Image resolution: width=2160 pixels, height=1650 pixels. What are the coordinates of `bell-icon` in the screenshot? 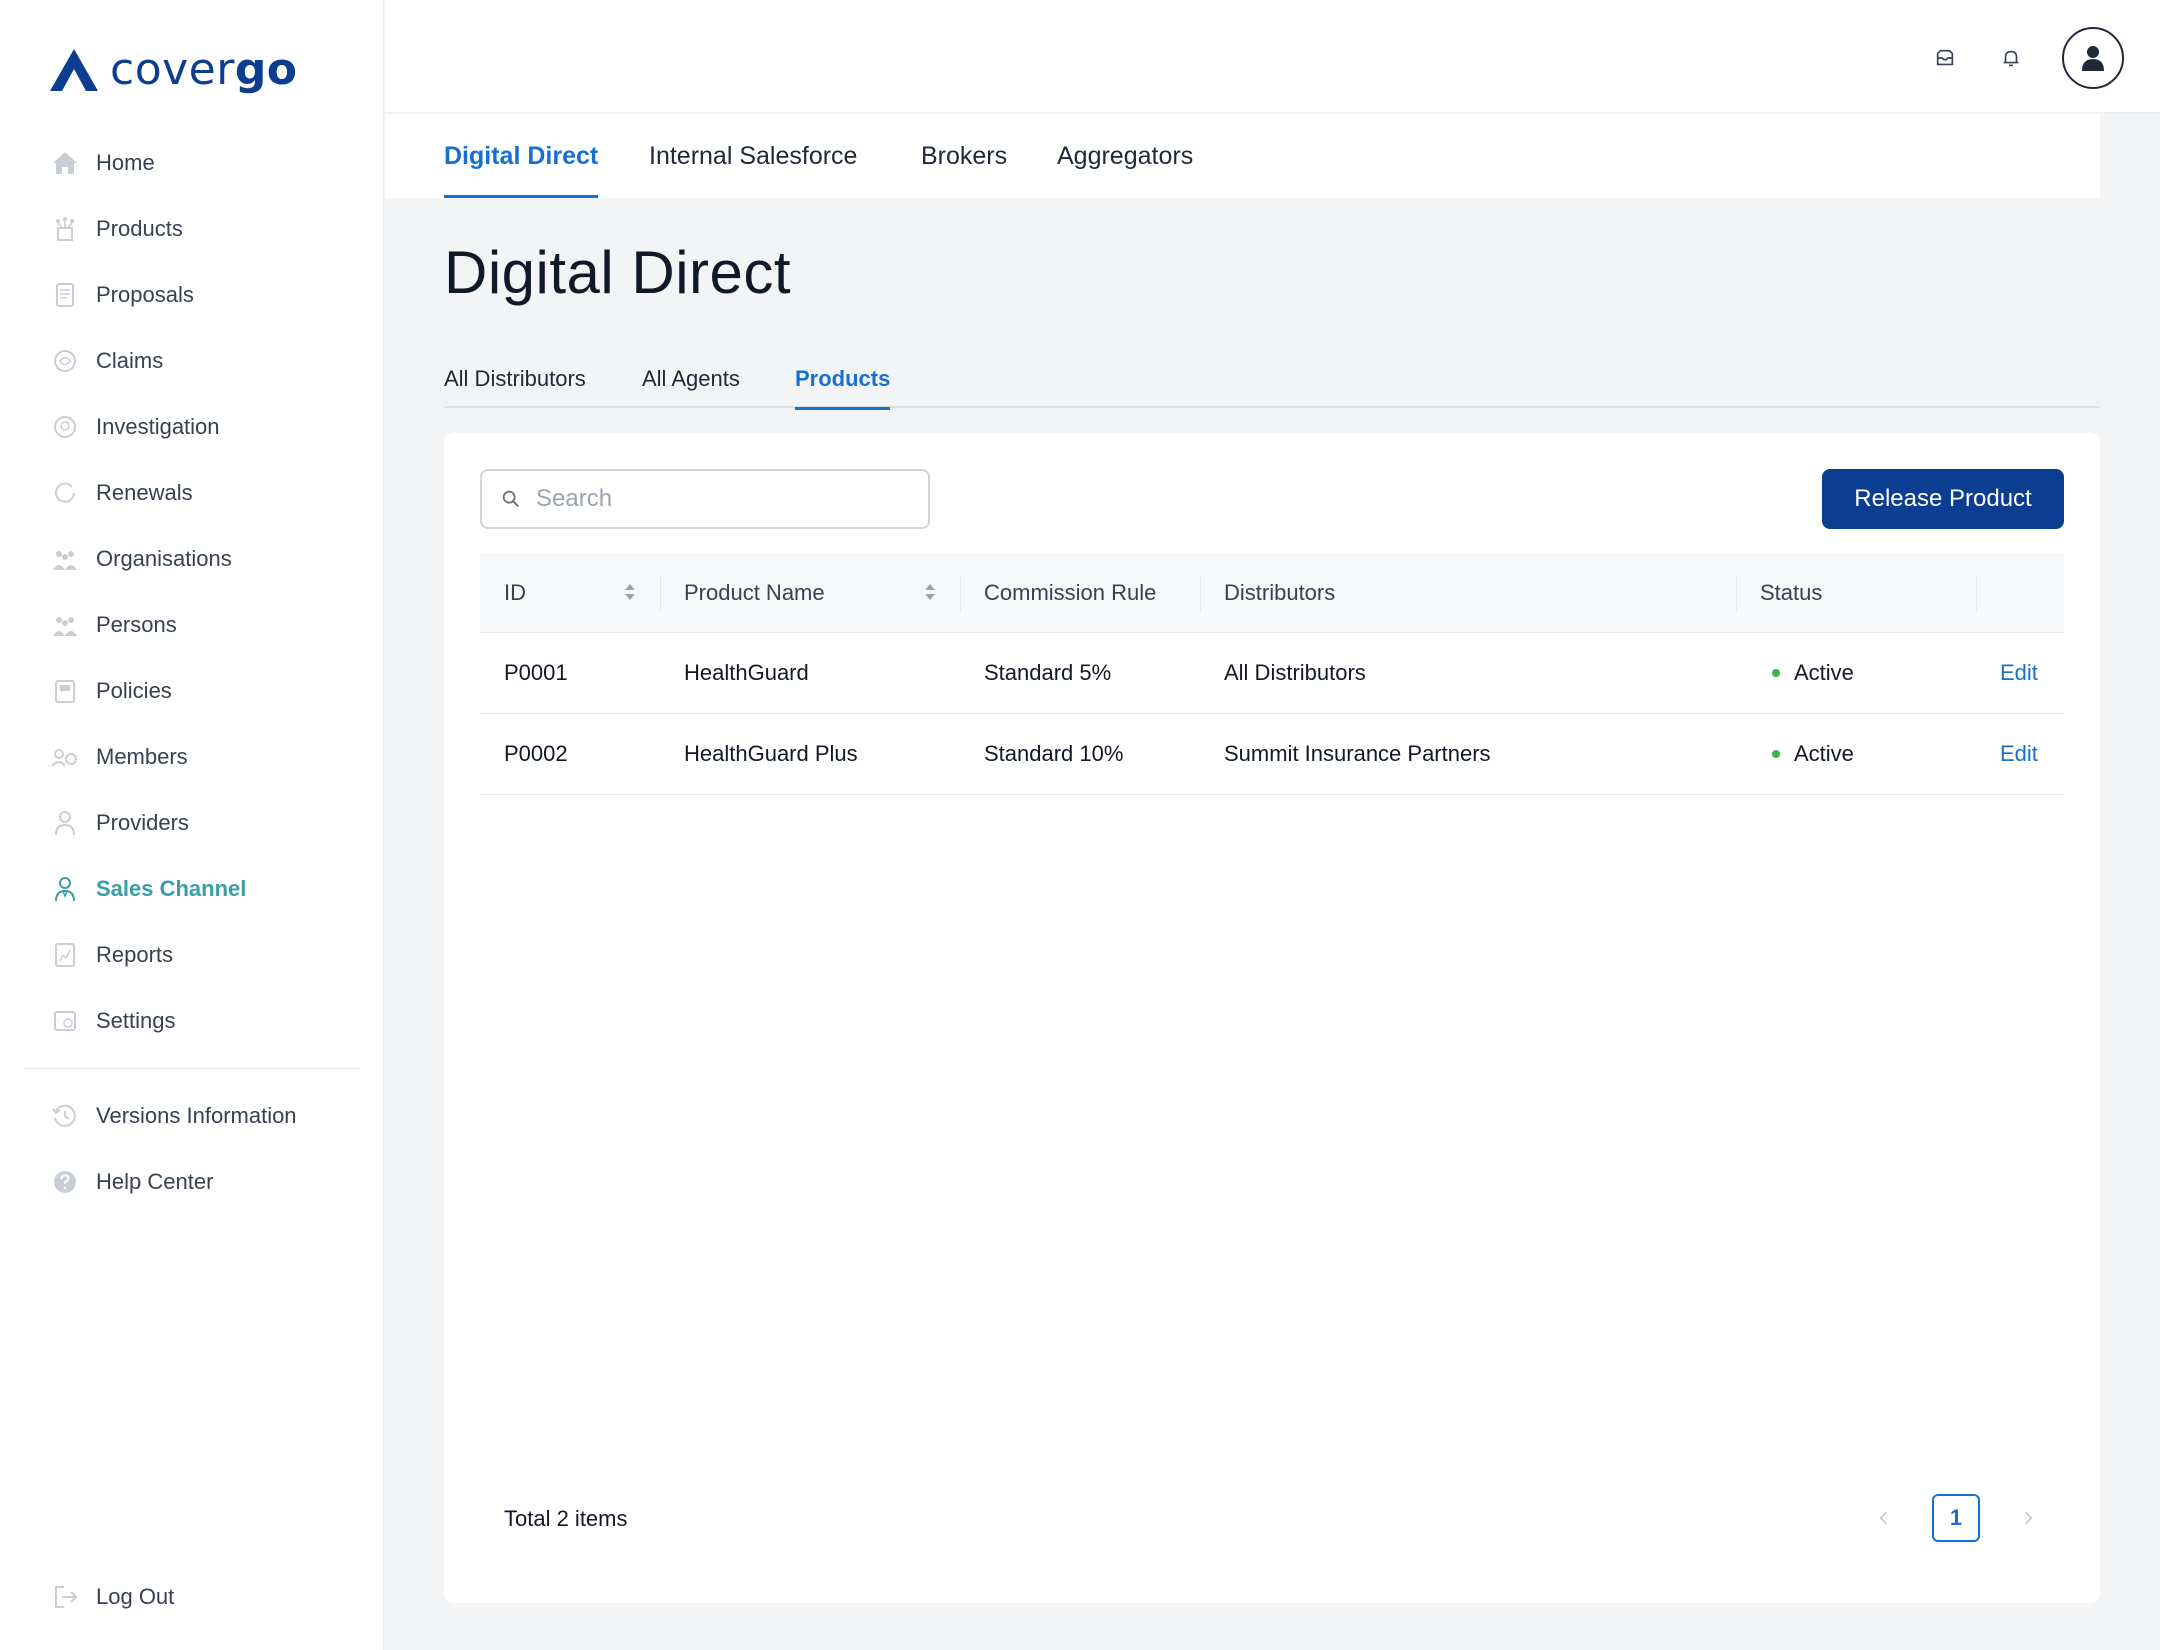 It's located at (2011, 58).